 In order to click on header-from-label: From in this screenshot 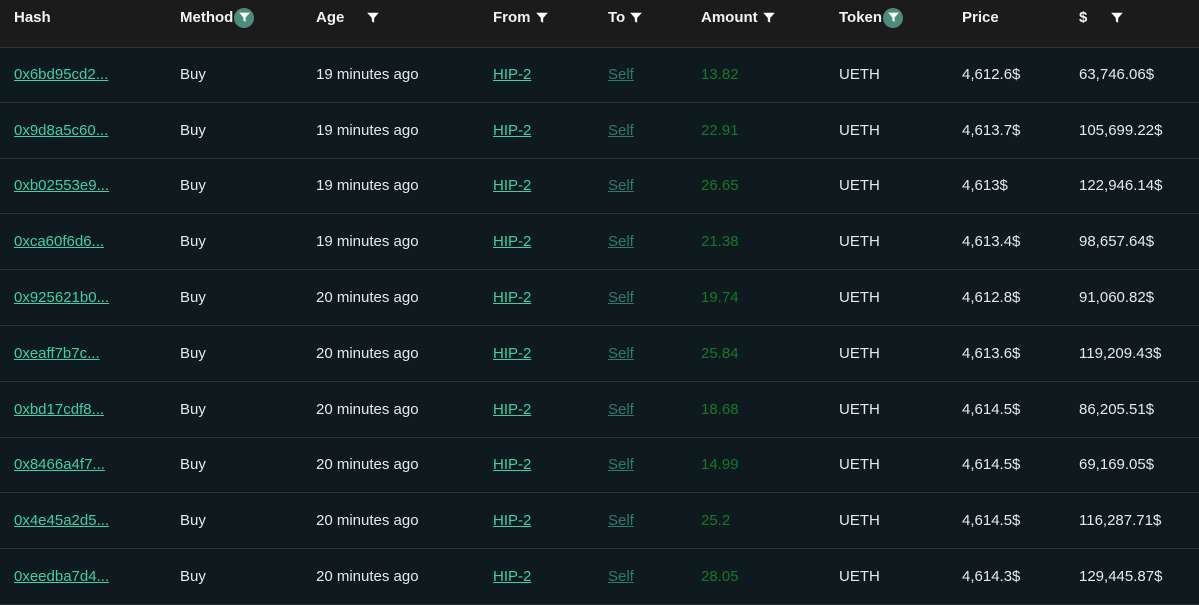, I will do `click(512, 17)`.